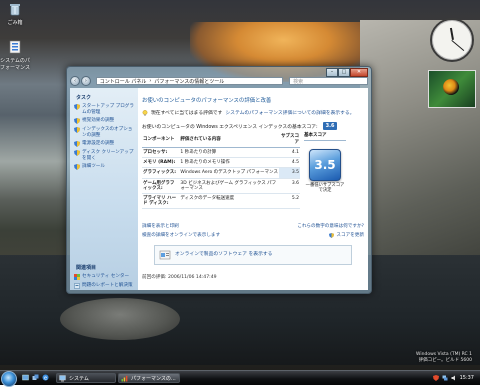  I want to click on computer-icon, so click(62, 378).